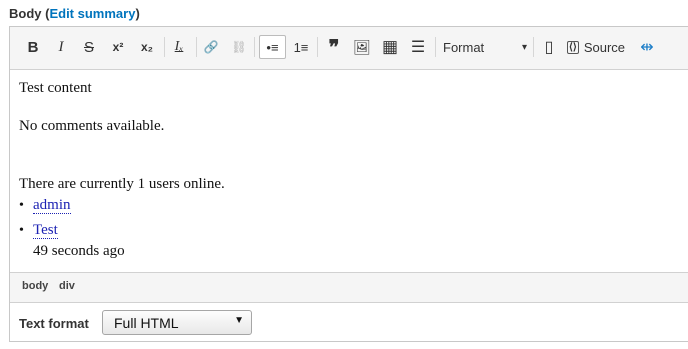  I want to click on remove-format-icon: Iₓ, so click(179, 47).